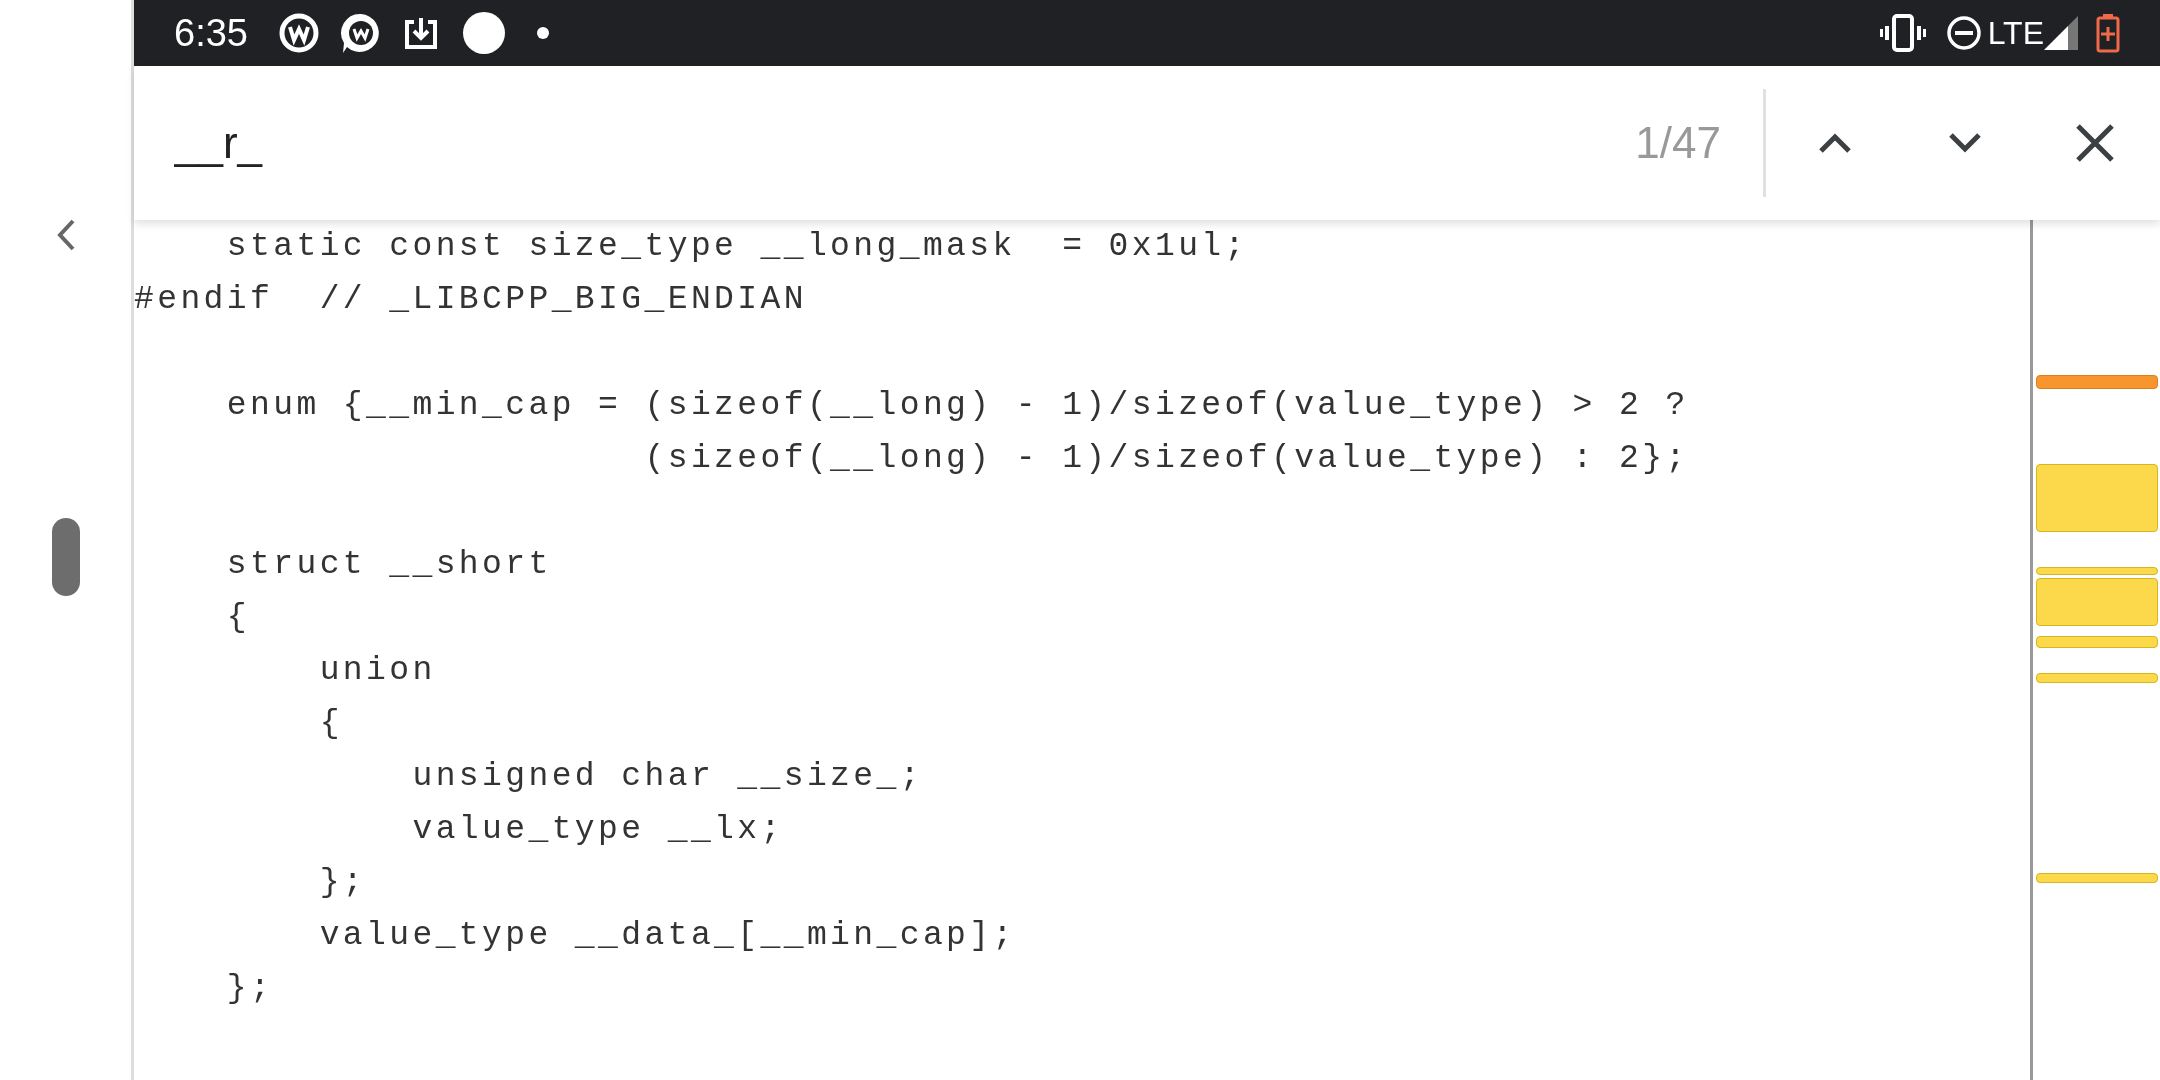  Describe the element at coordinates (957, 406) in the screenshot. I see `code-line: enum {__min_cap = (sizeof(__long) - 1)/sizeof(value_type) > 2 ?` at that location.